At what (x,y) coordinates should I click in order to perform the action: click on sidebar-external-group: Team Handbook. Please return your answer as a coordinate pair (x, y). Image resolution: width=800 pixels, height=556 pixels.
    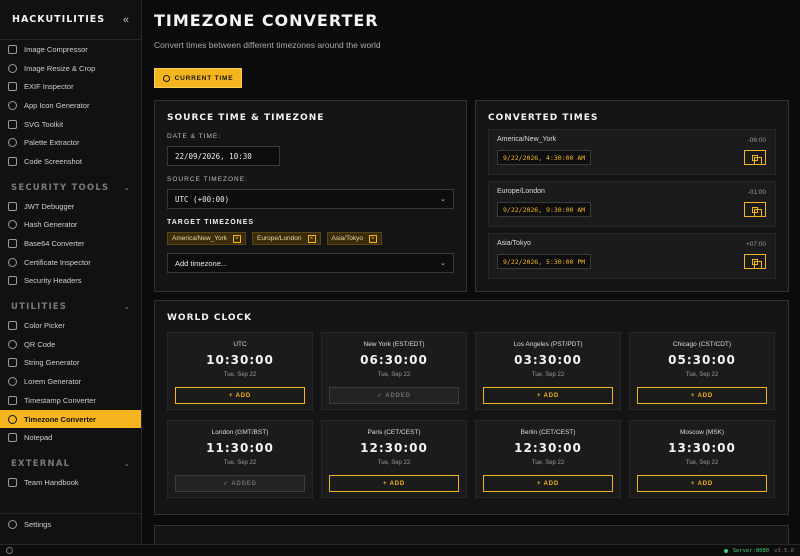
    Looking at the image, I should click on (70, 482).